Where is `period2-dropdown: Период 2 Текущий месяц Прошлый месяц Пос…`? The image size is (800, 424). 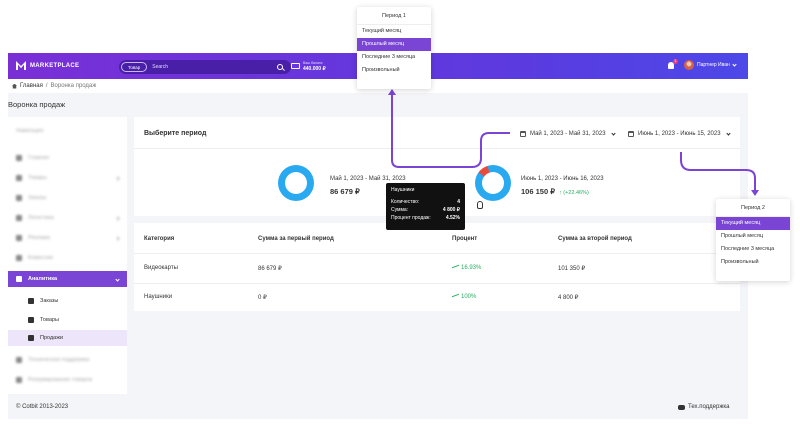
period2-dropdown: Период 2 Текущий месяц Прошлый месяц Пос… is located at coordinates (753, 240).